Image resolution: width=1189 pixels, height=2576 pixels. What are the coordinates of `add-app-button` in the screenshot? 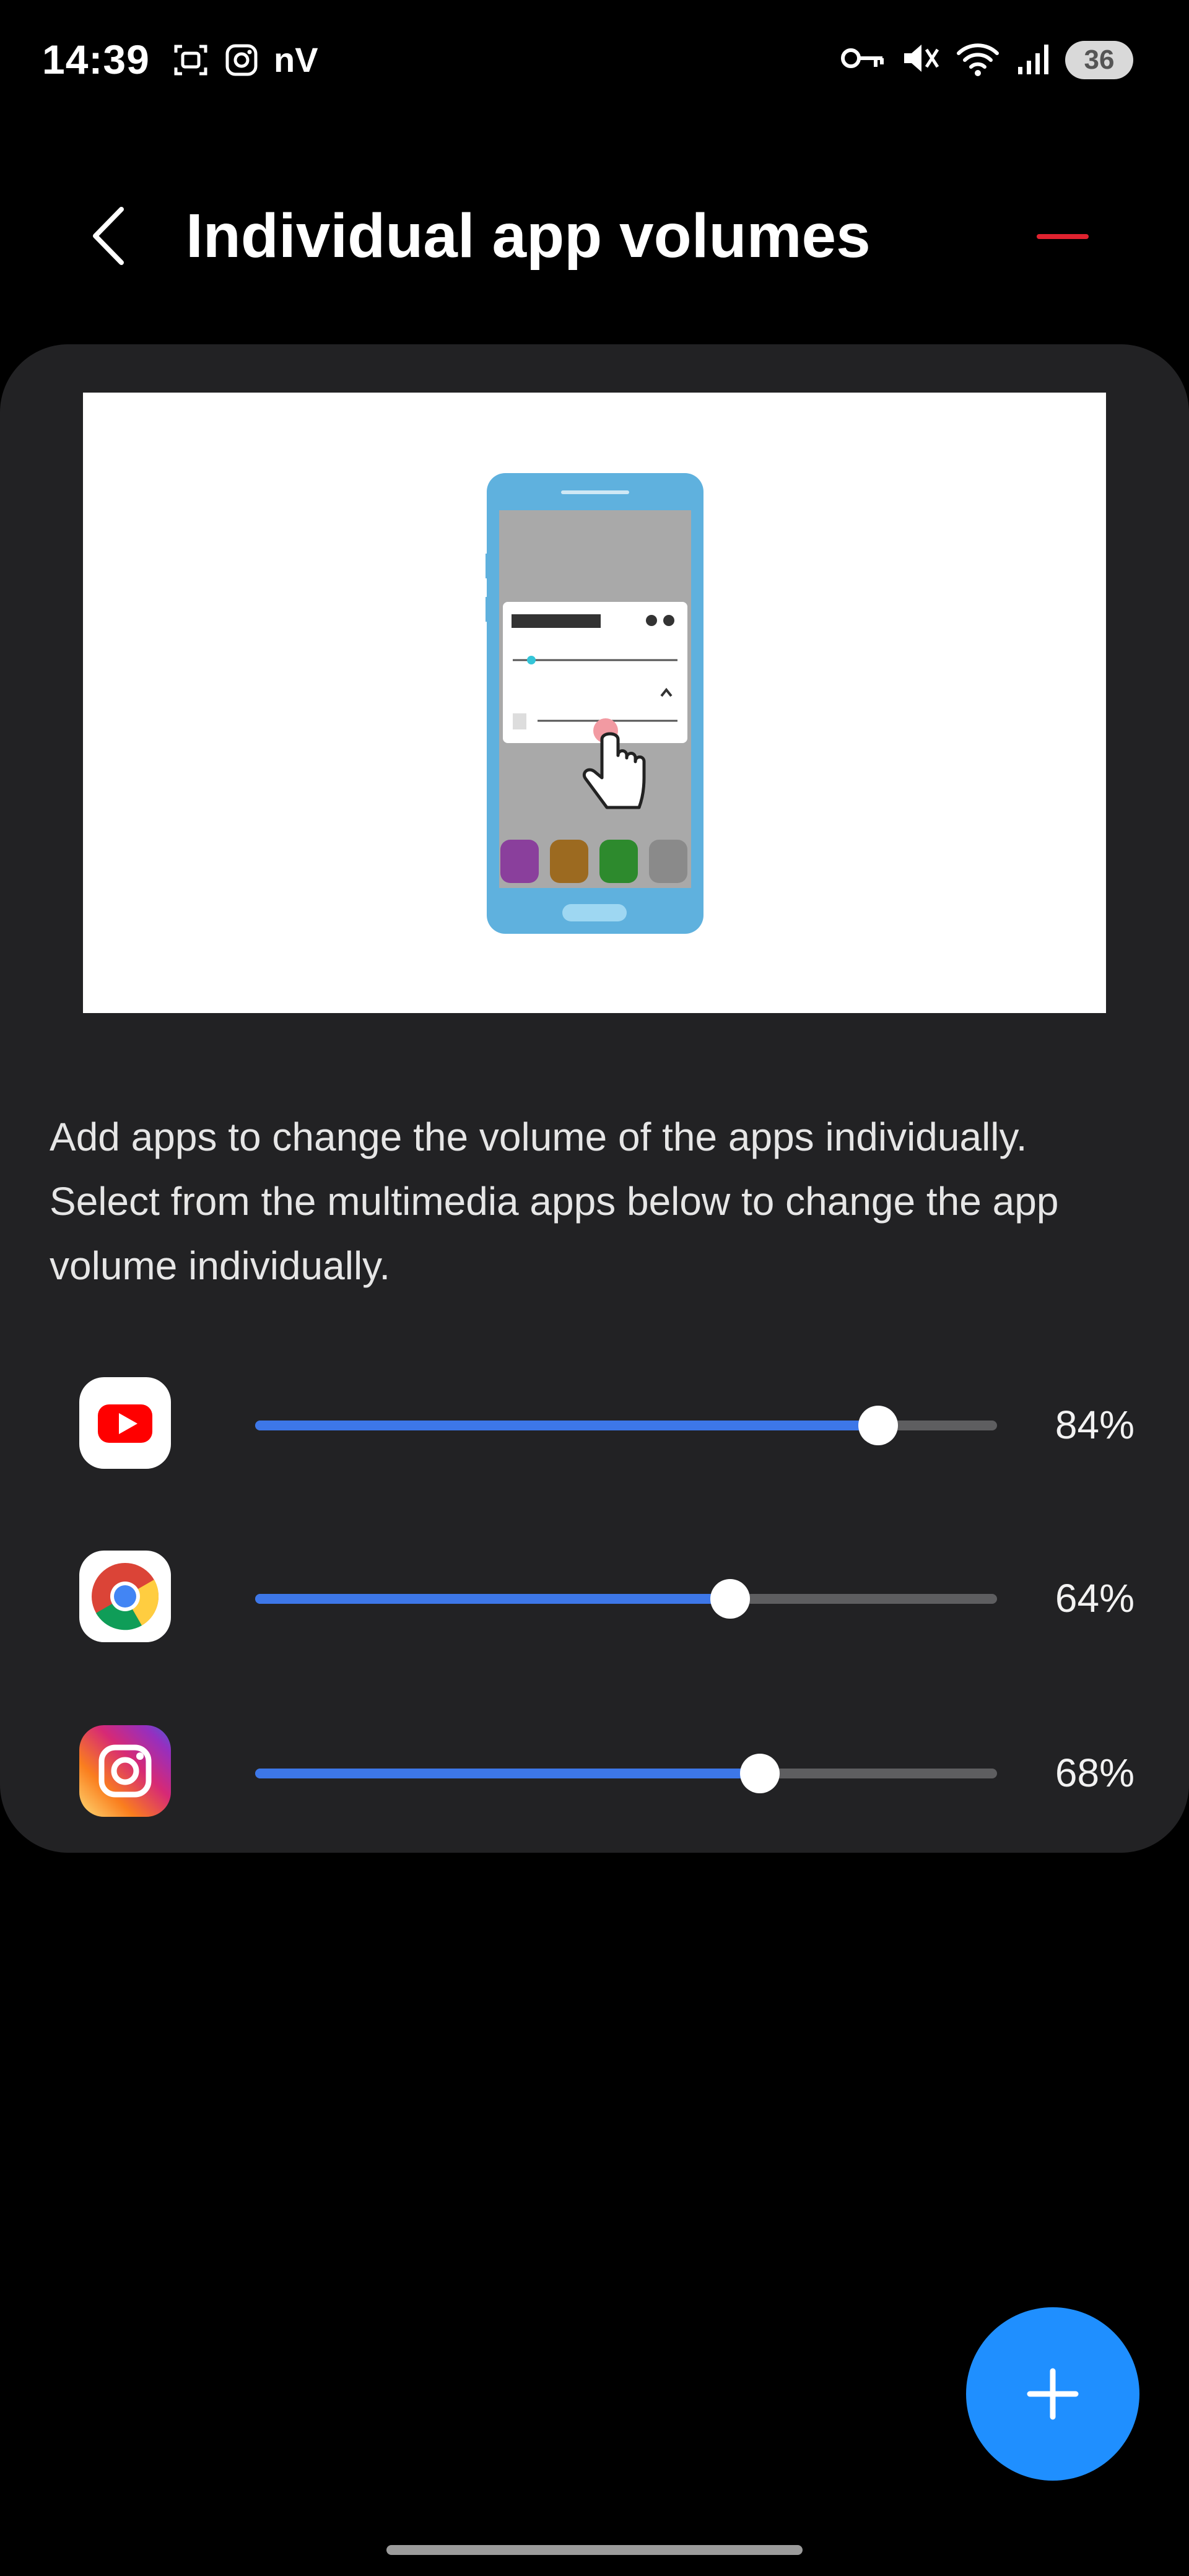 It's located at (1052, 2394).